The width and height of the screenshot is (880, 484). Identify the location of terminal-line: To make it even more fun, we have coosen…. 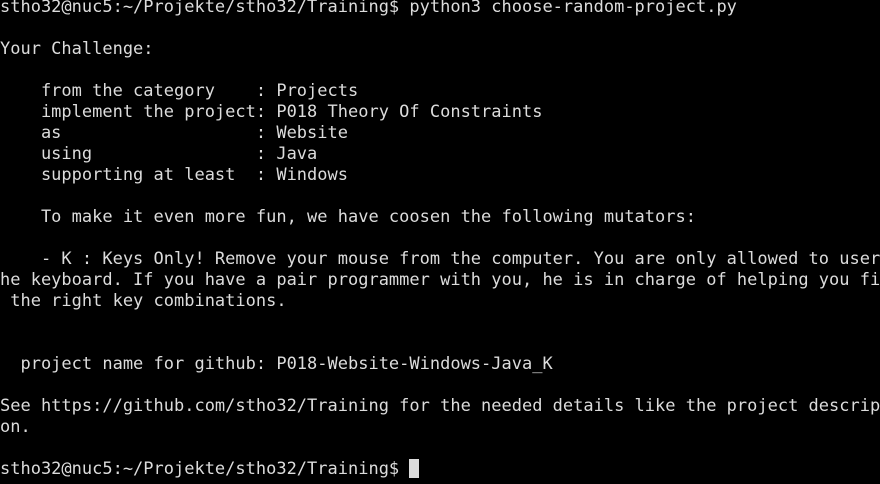
(348, 217).